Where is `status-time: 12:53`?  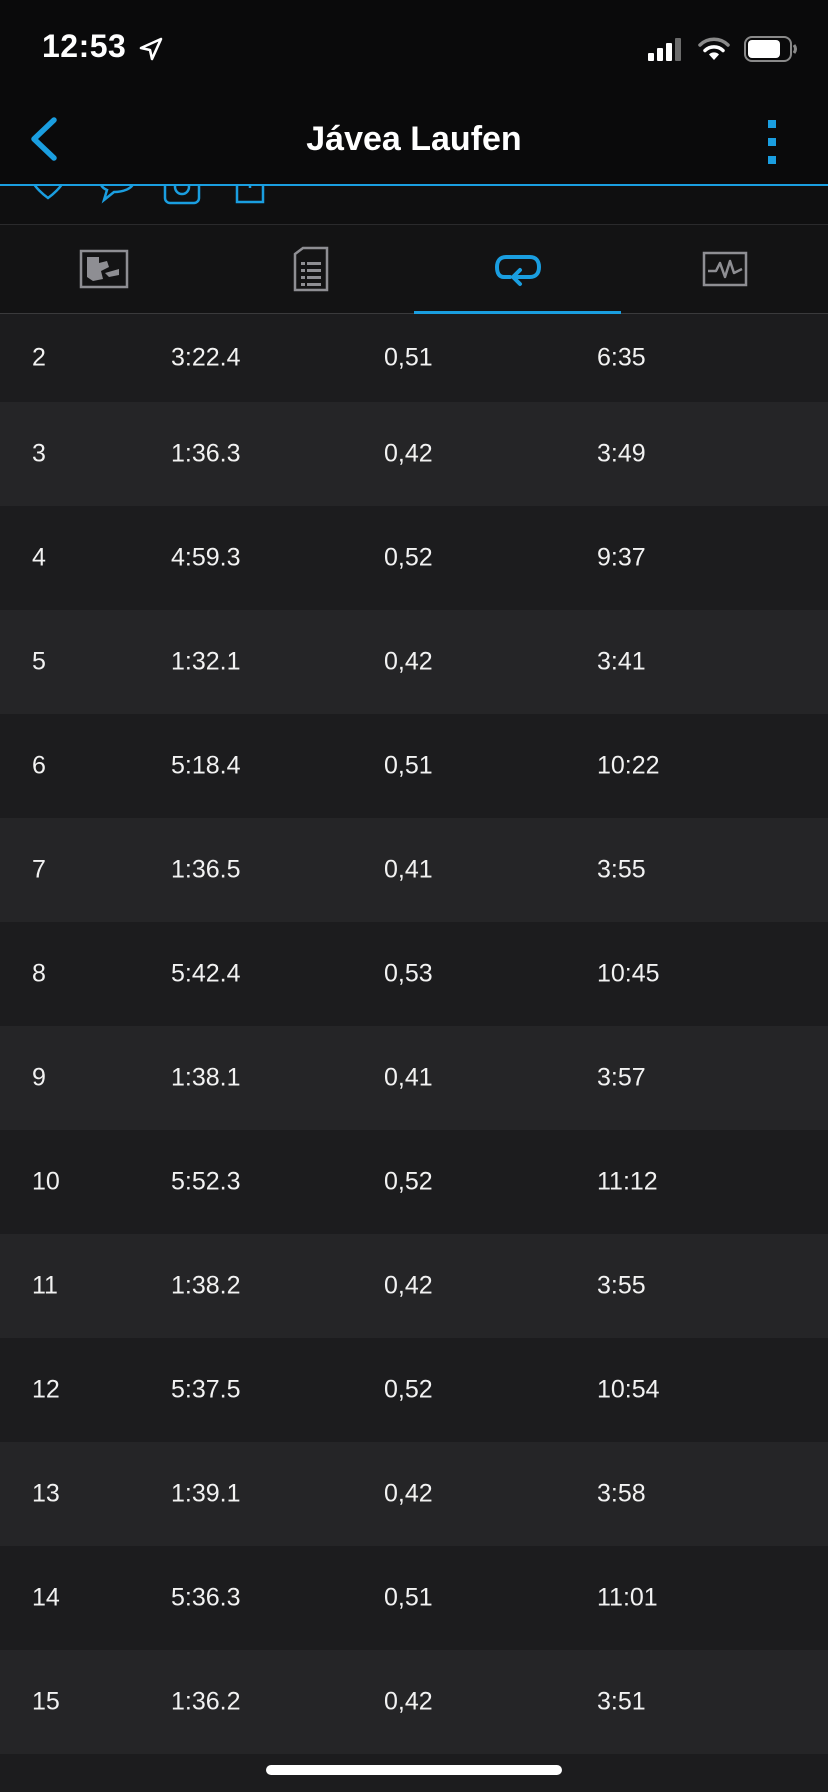
status-time: 12:53 is located at coordinates (84, 46).